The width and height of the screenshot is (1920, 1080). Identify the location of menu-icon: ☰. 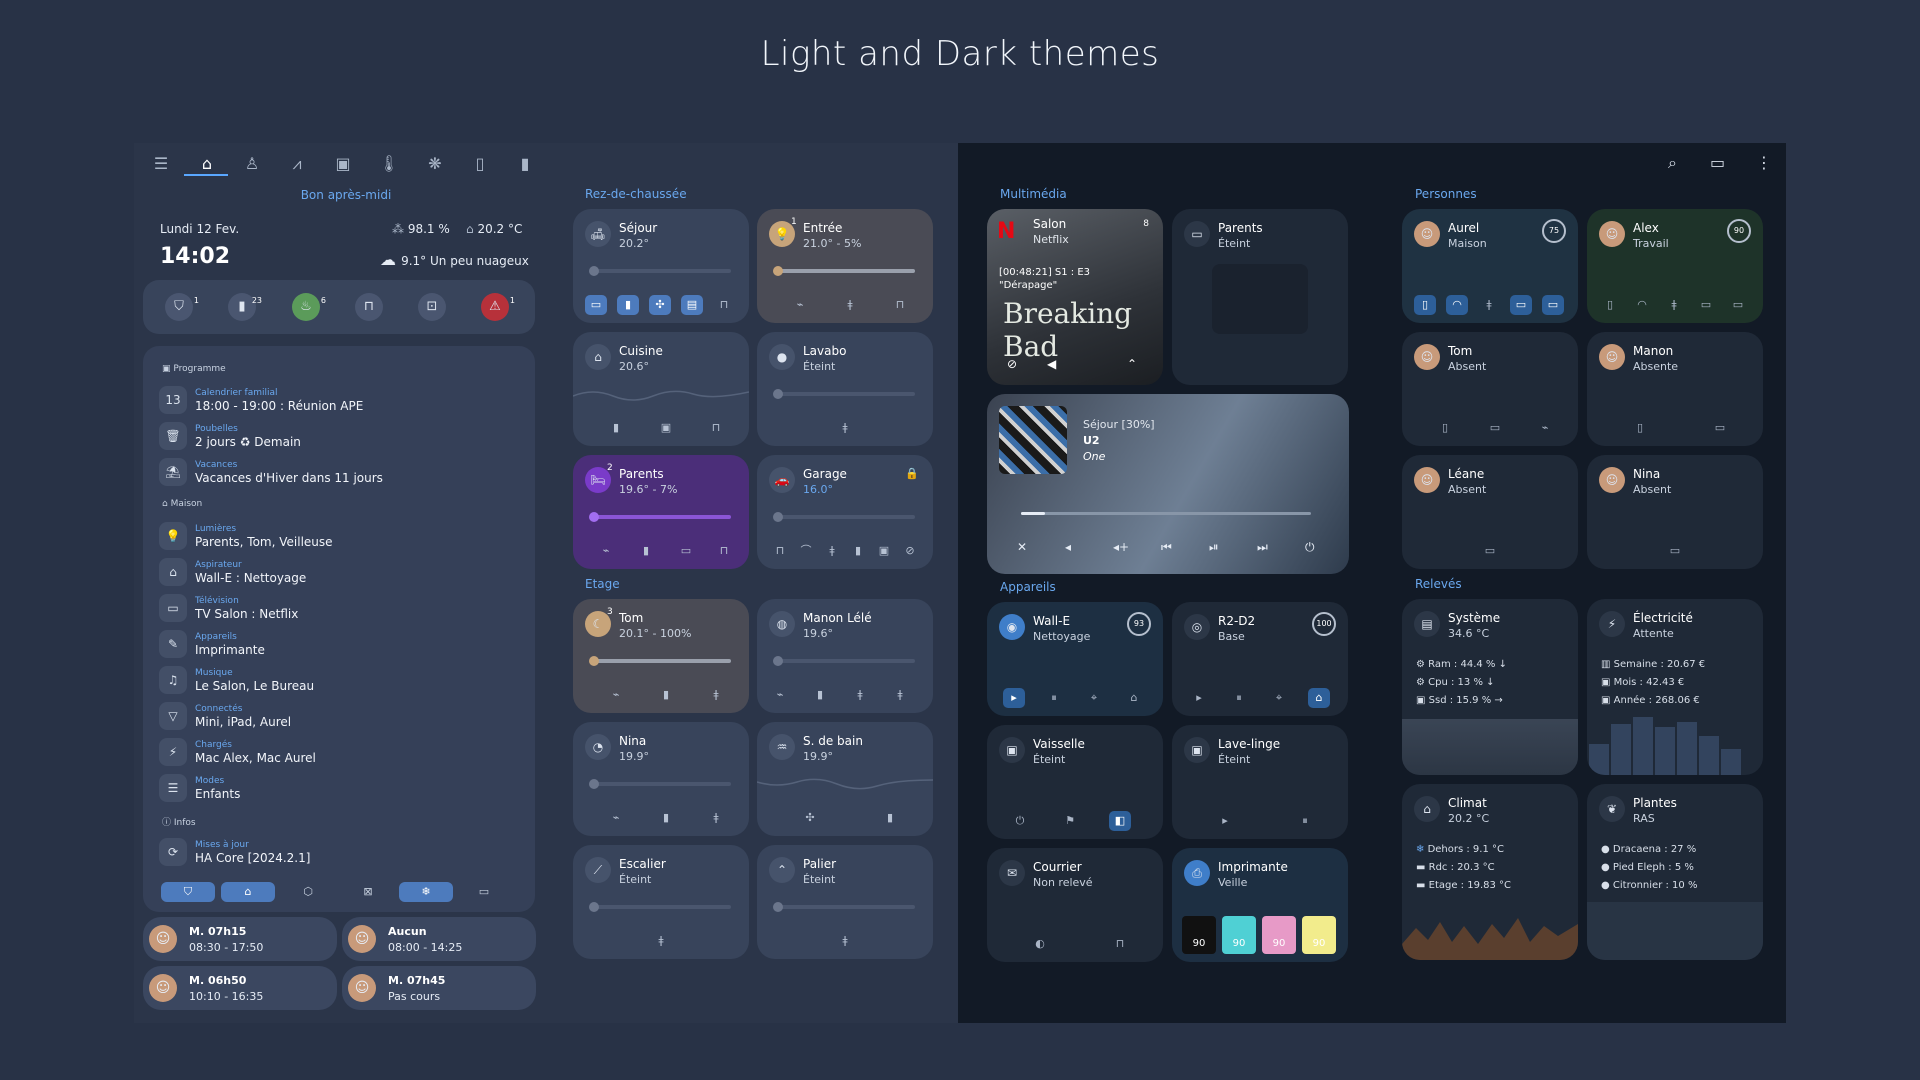
(161, 164).